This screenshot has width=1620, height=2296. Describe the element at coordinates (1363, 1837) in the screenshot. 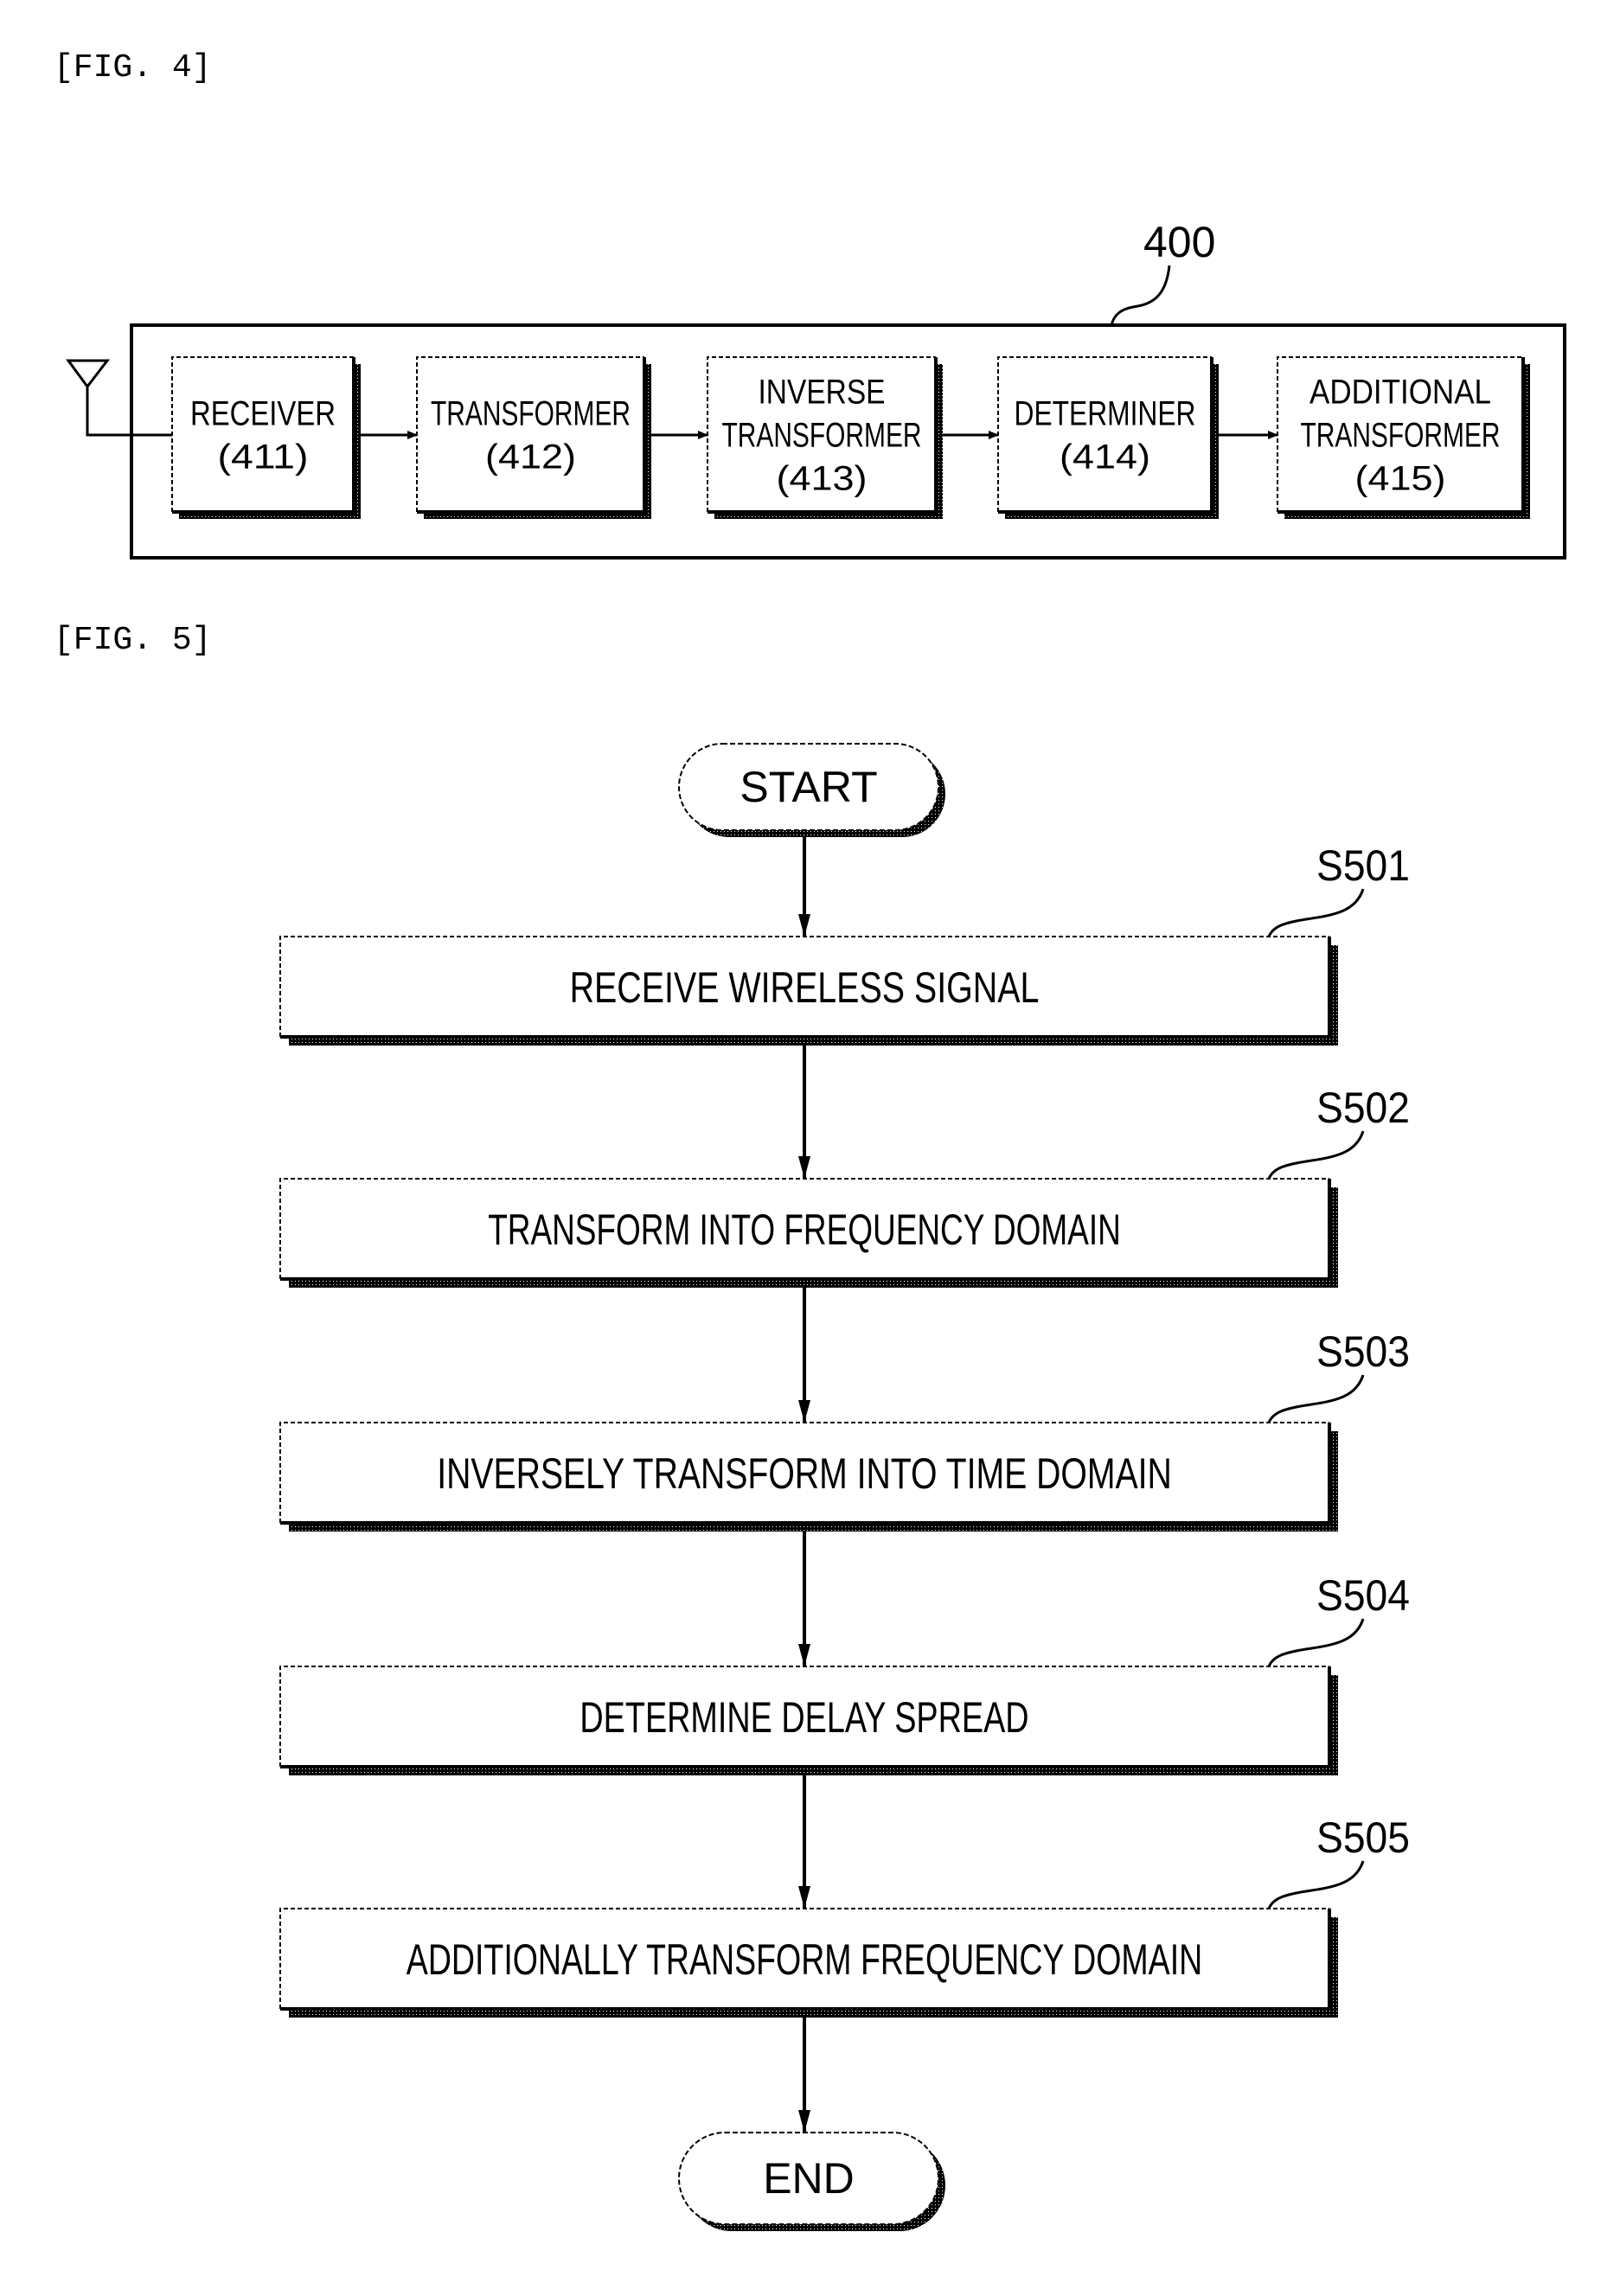

I see `step-reference-label: S505` at that location.